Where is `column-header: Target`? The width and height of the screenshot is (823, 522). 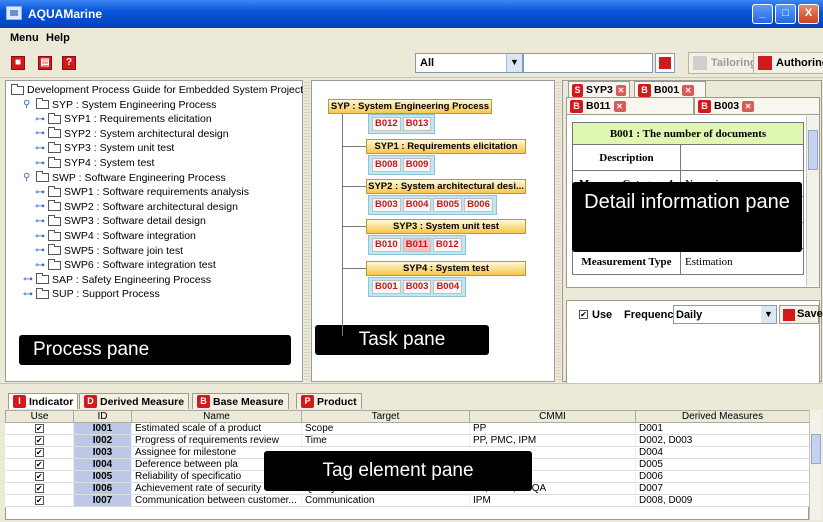 column-header: Target is located at coordinates (385, 416).